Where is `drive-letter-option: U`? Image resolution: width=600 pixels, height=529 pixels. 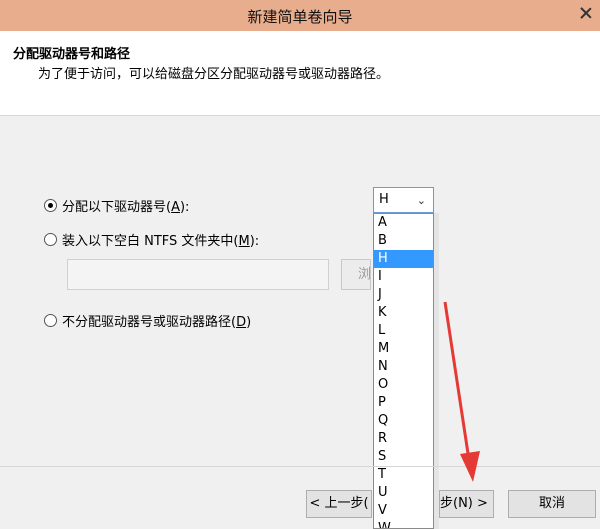 drive-letter-option: U is located at coordinates (403, 493).